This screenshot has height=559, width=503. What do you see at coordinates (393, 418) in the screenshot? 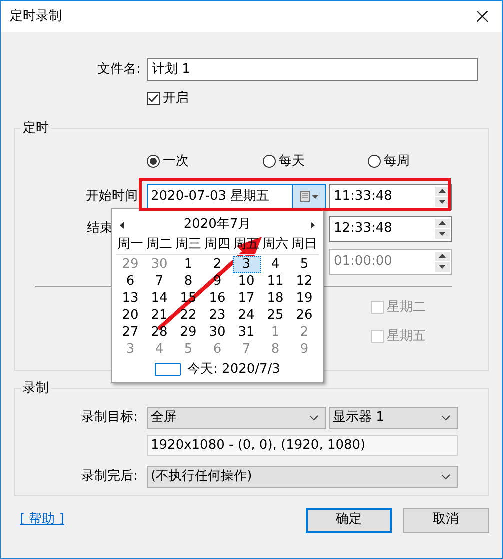
I see `dropdown: 显示器 1` at bounding box center [393, 418].